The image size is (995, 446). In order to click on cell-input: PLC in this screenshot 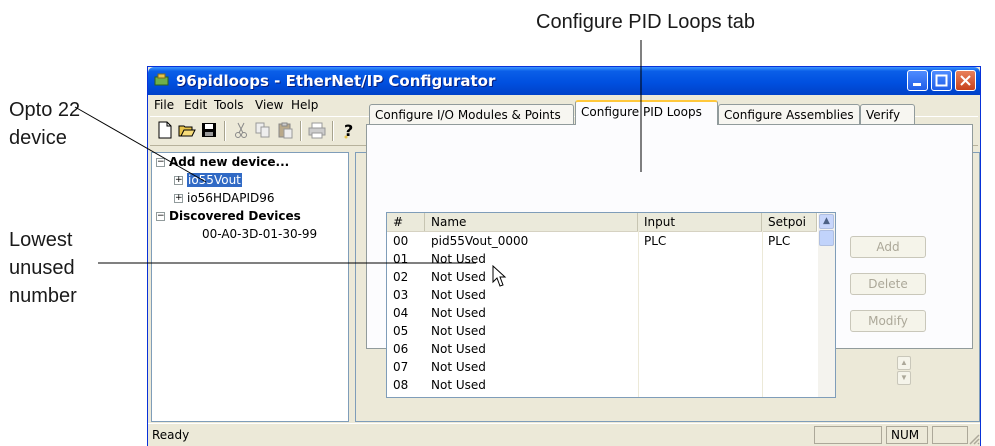, I will do `click(655, 241)`.